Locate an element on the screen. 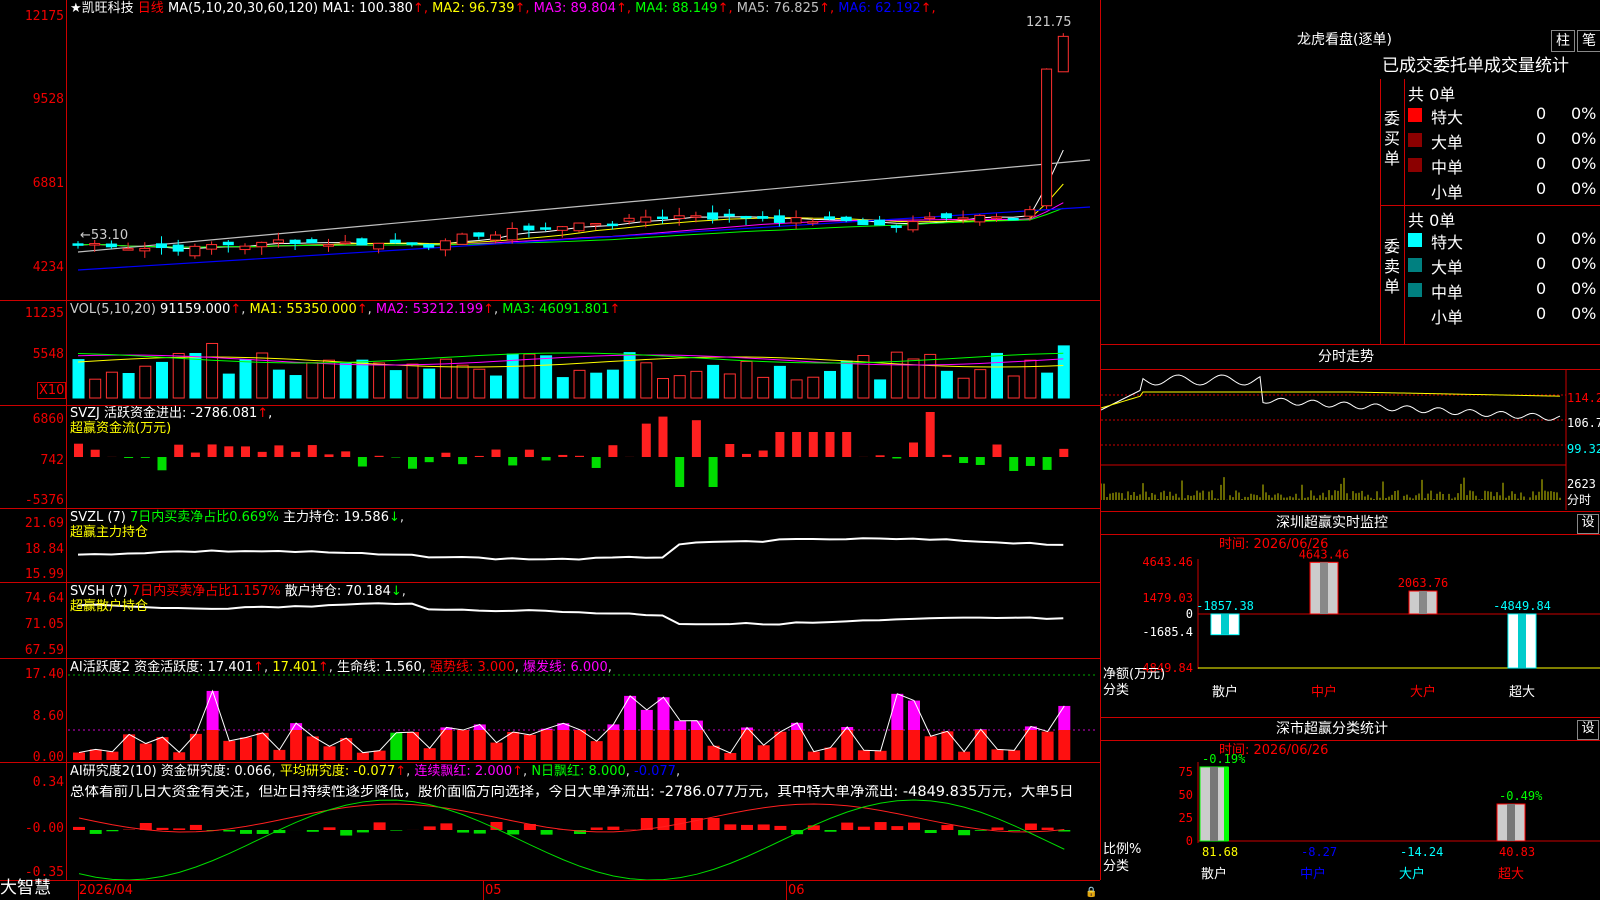  order-size-label: 特大 is located at coordinates (1447, 242).